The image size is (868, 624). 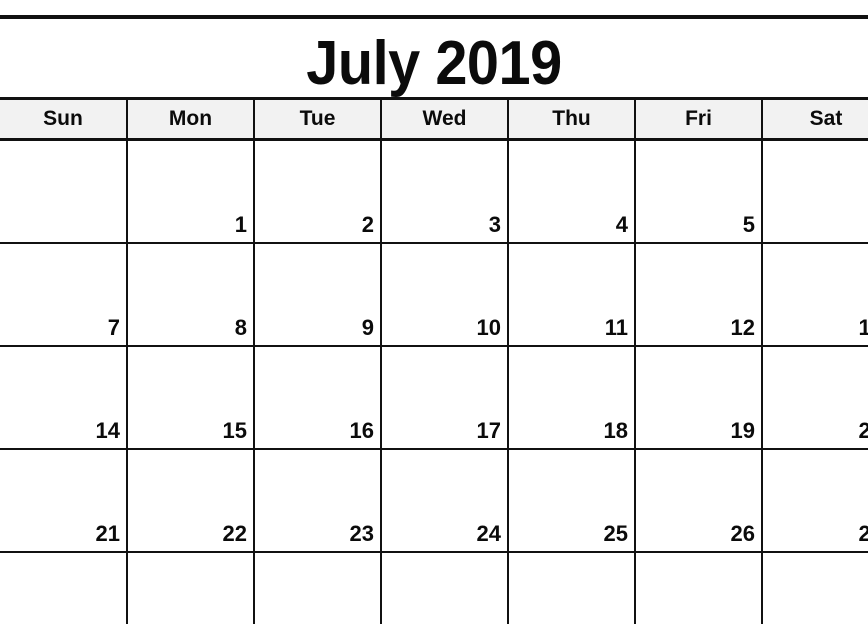 What do you see at coordinates (318, 295) in the screenshot?
I see `day-cell: 9` at bounding box center [318, 295].